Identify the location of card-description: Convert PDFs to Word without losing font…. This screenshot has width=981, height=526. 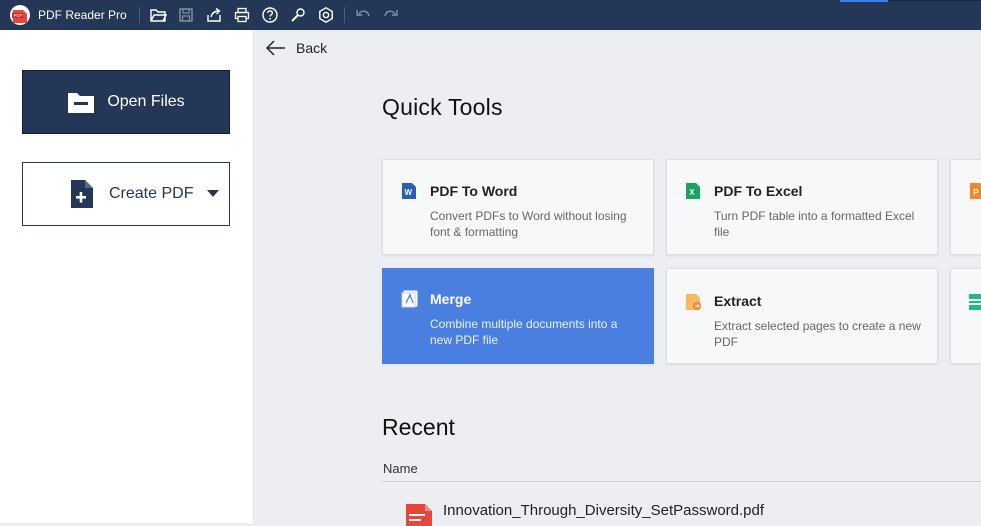
(528, 224).